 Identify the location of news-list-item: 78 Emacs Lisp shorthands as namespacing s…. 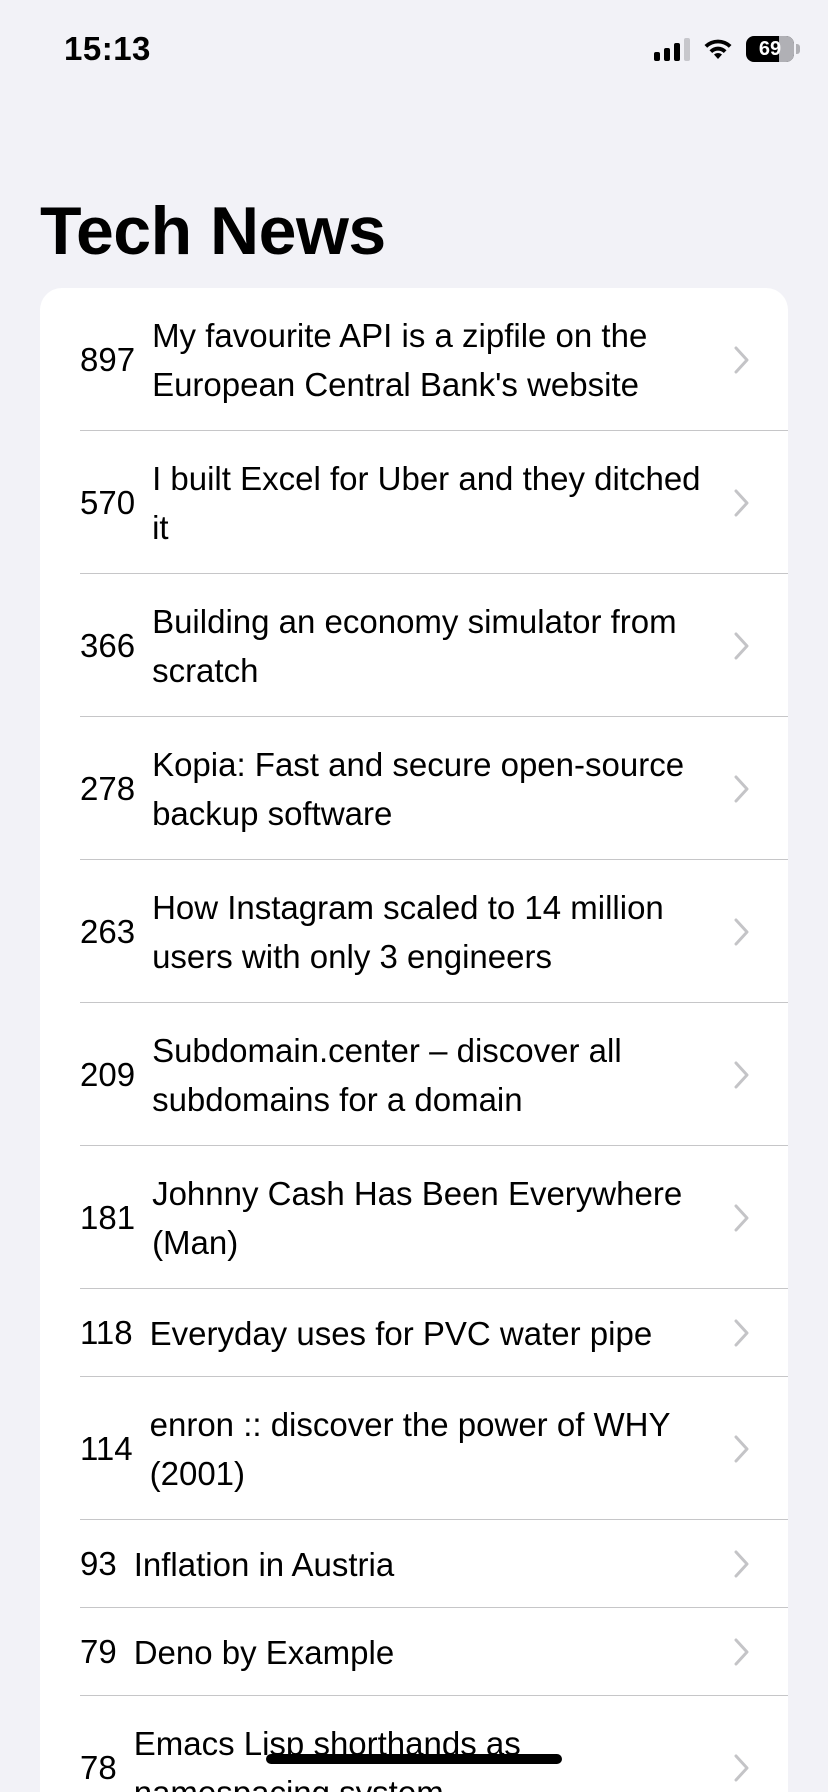
(414, 1744).